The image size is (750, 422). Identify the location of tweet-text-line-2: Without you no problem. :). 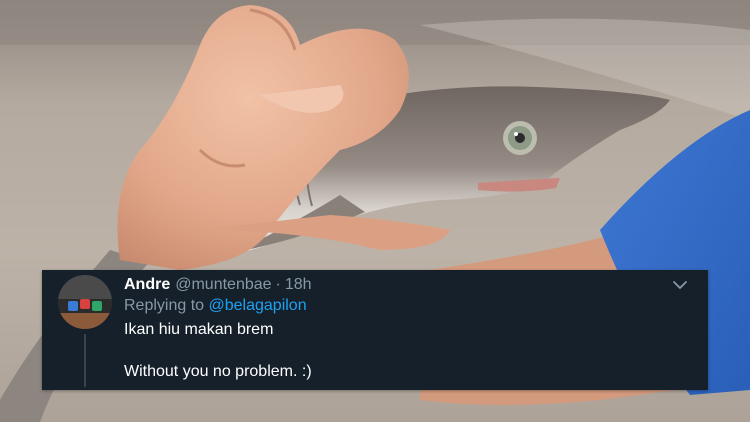
(218, 371).